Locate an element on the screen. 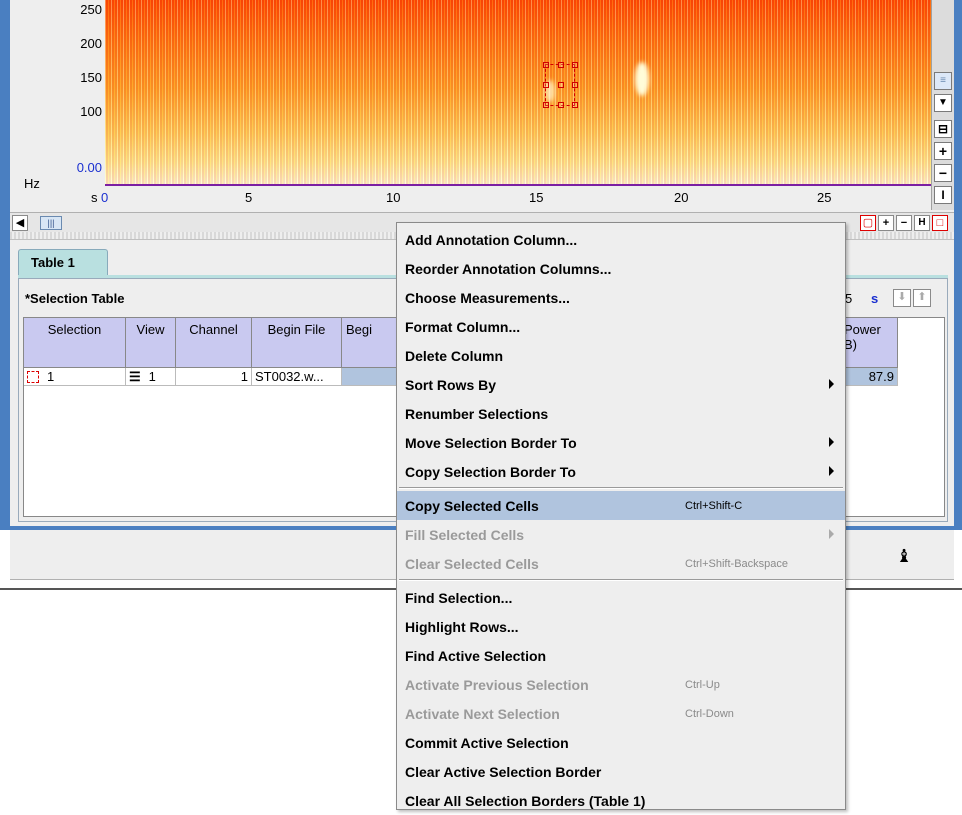 This screenshot has width=962, height=815. menu-item-label: Find Active Selection is located at coordinates (476, 656).